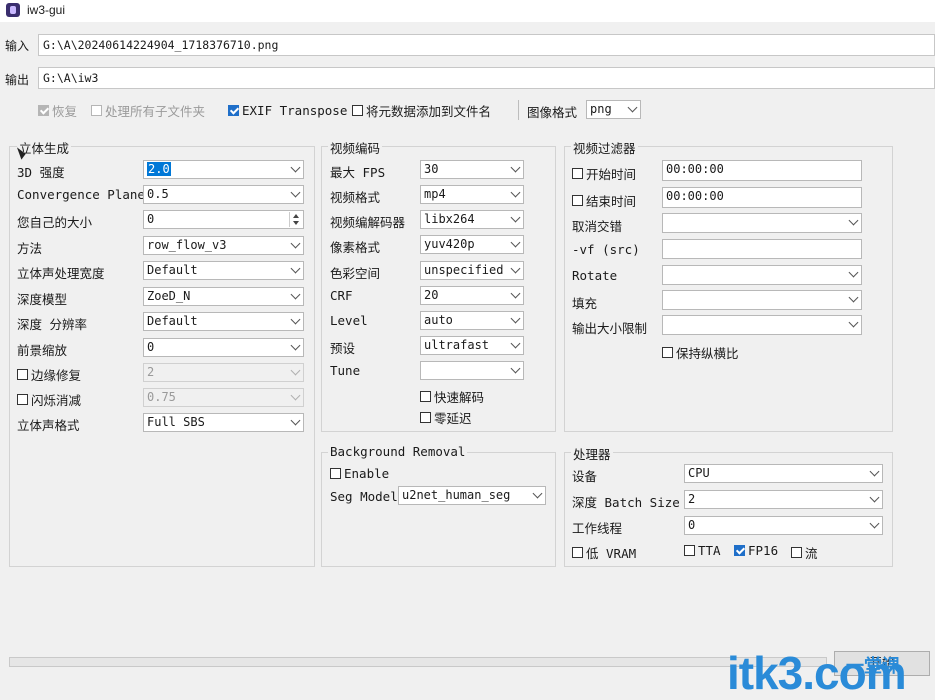 The image size is (935, 700). Describe the element at coordinates (467, 11) in the screenshot. I see `title-bar: iw3-gui` at that location.